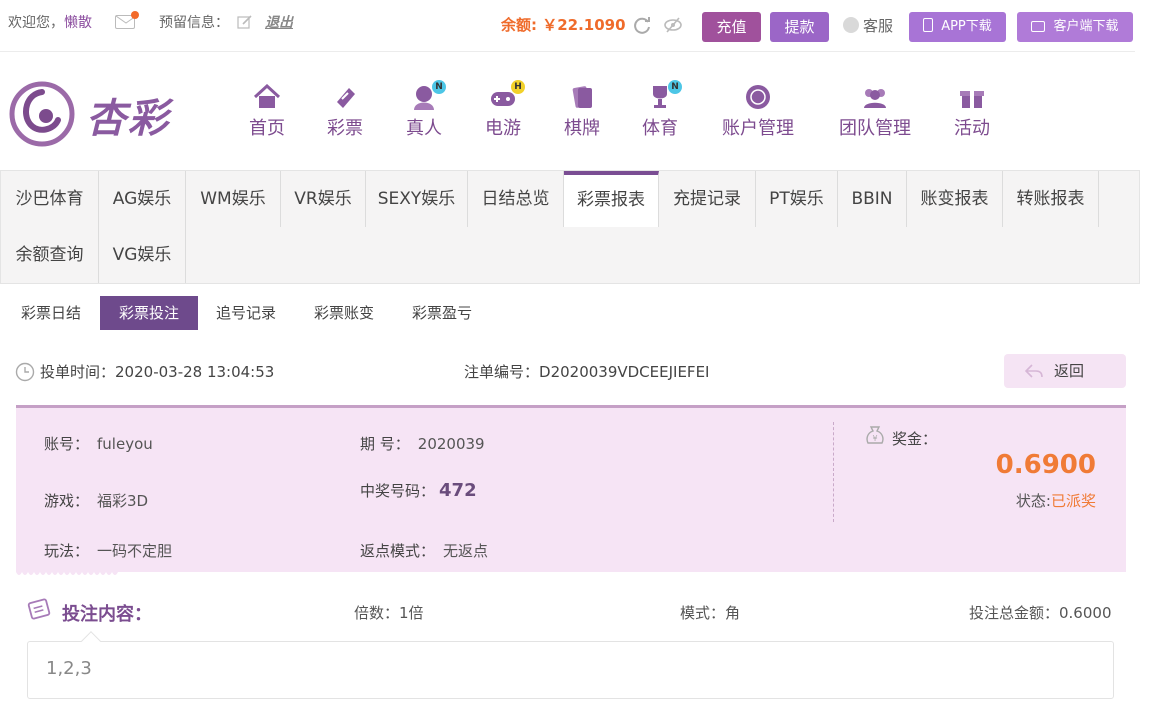  Describe the element at coordinates (451, 444) in the screenshot. I see `issue-value: 2020039` at that location.